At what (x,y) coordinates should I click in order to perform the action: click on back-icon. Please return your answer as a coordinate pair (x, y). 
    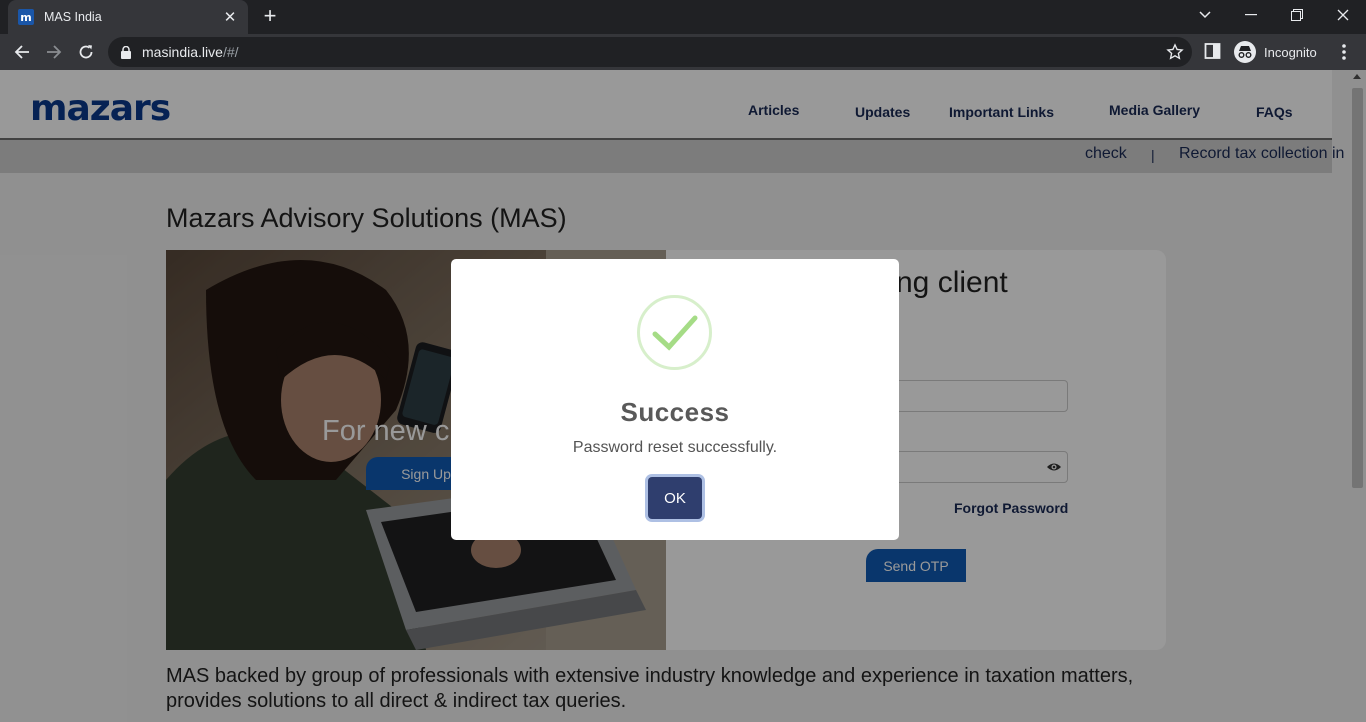
    Looking at the image, I should click on (22, 52).